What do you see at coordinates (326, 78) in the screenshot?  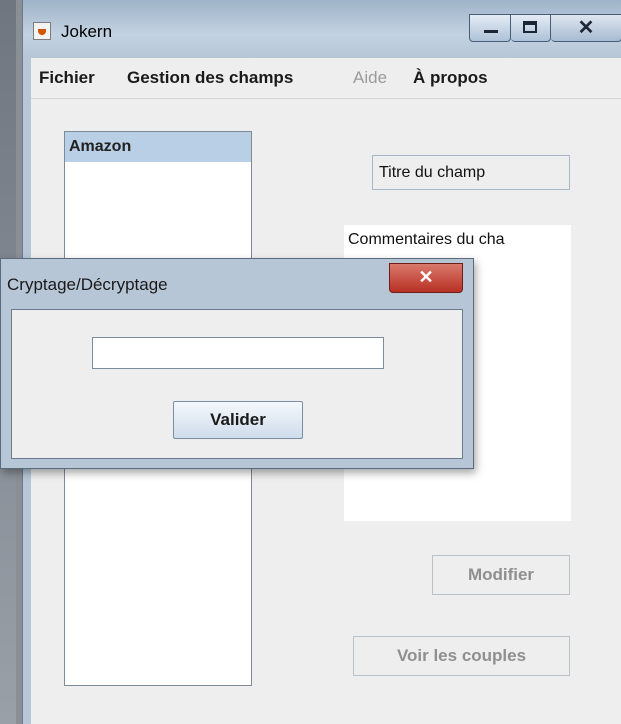 I see `menu-bar: Fichier Gestion des champs Aide À propos` at bounding box center [326, 78].